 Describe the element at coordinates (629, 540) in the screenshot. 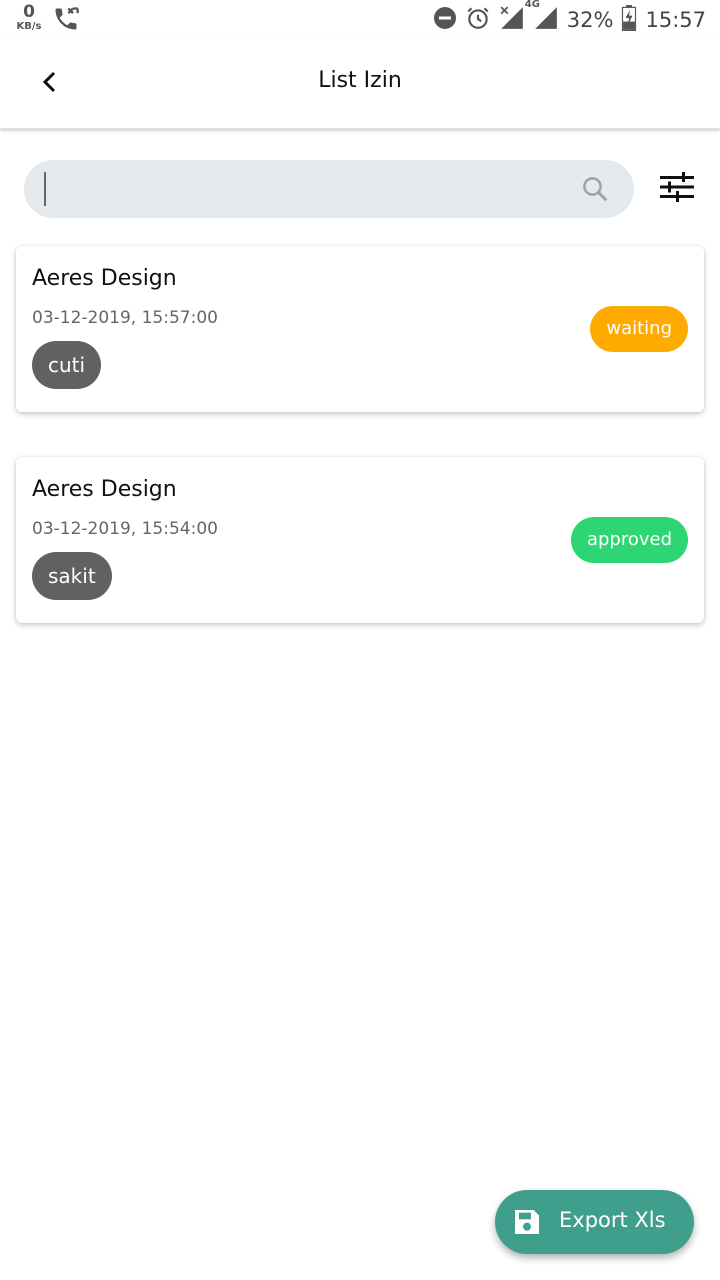

I see `status-badge: approved` at that location.